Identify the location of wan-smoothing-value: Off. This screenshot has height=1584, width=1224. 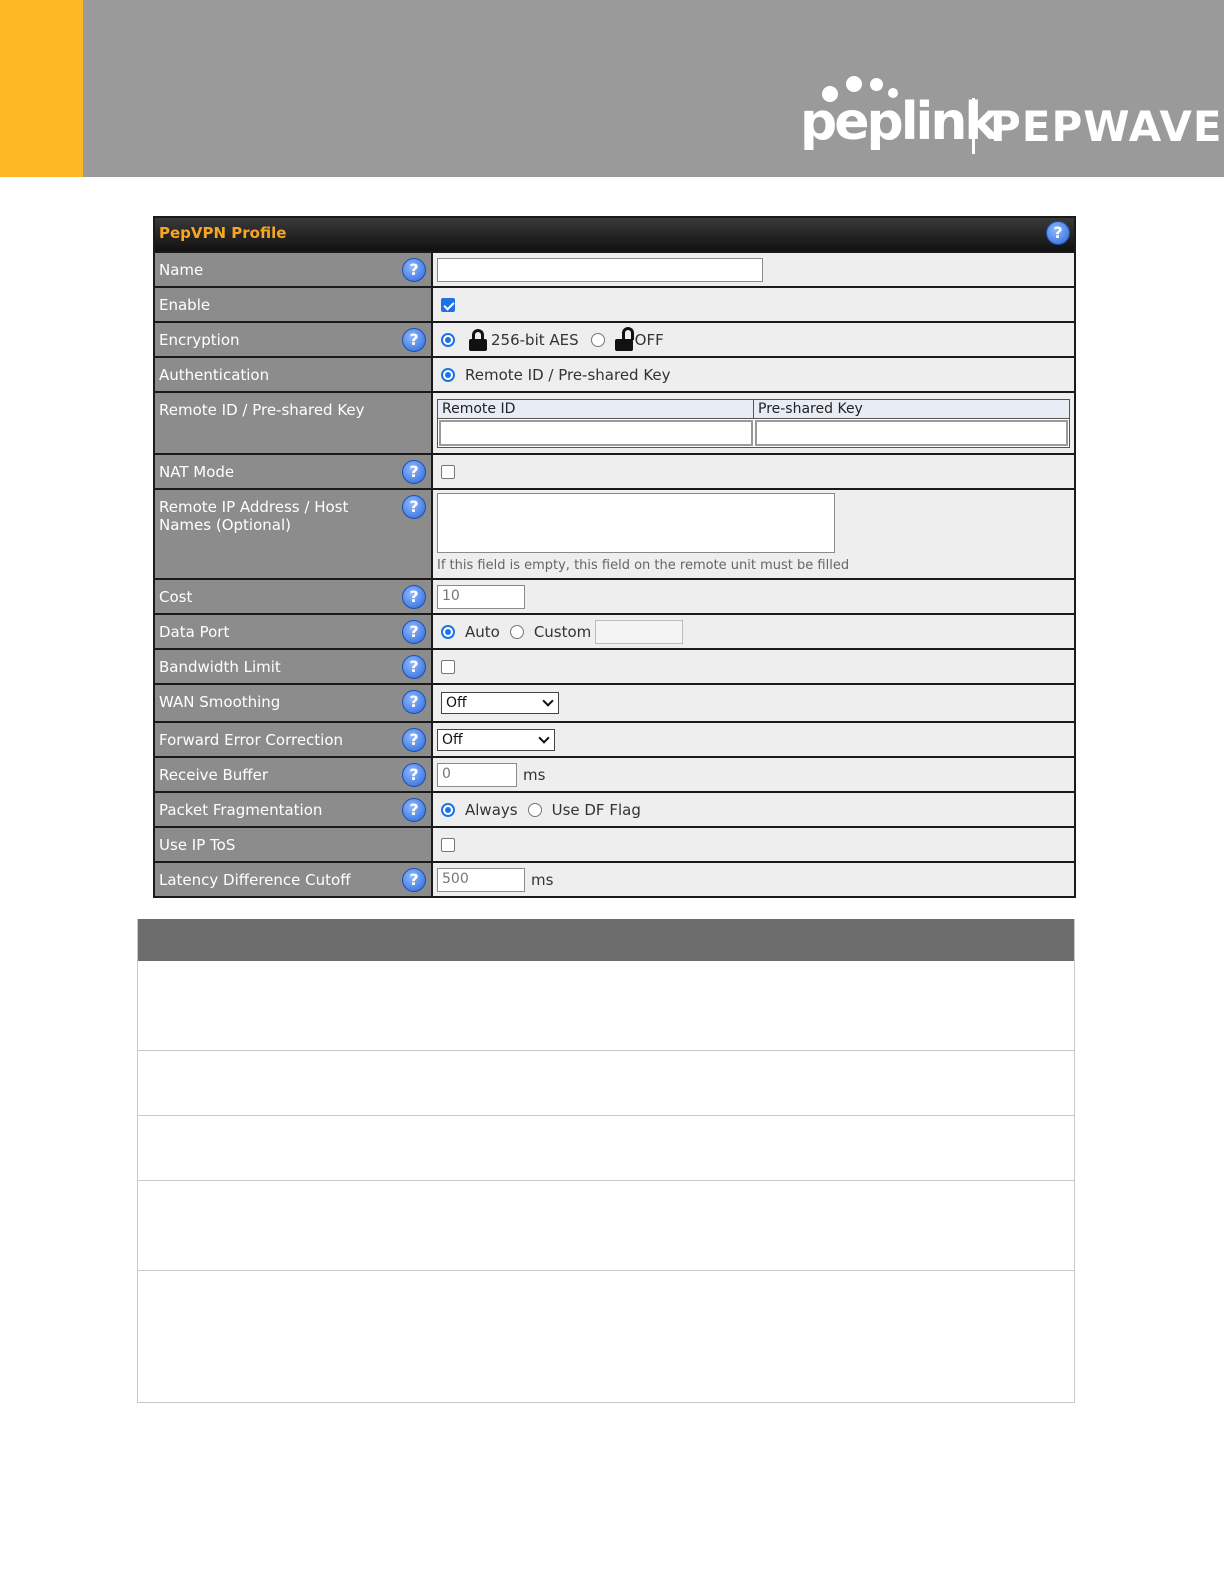
(456, 703).